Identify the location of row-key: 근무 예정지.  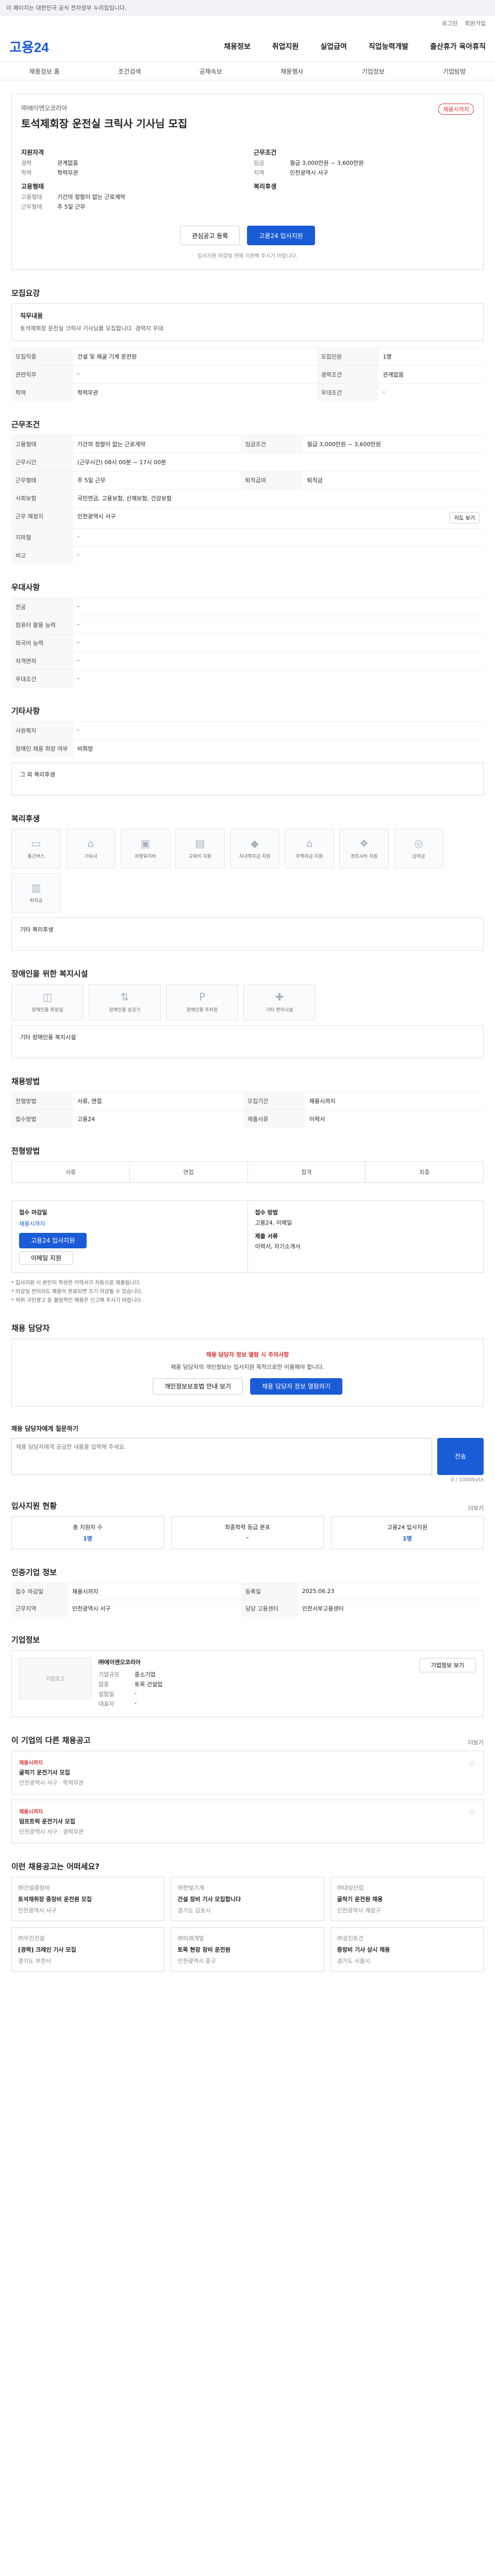
(42, 517).